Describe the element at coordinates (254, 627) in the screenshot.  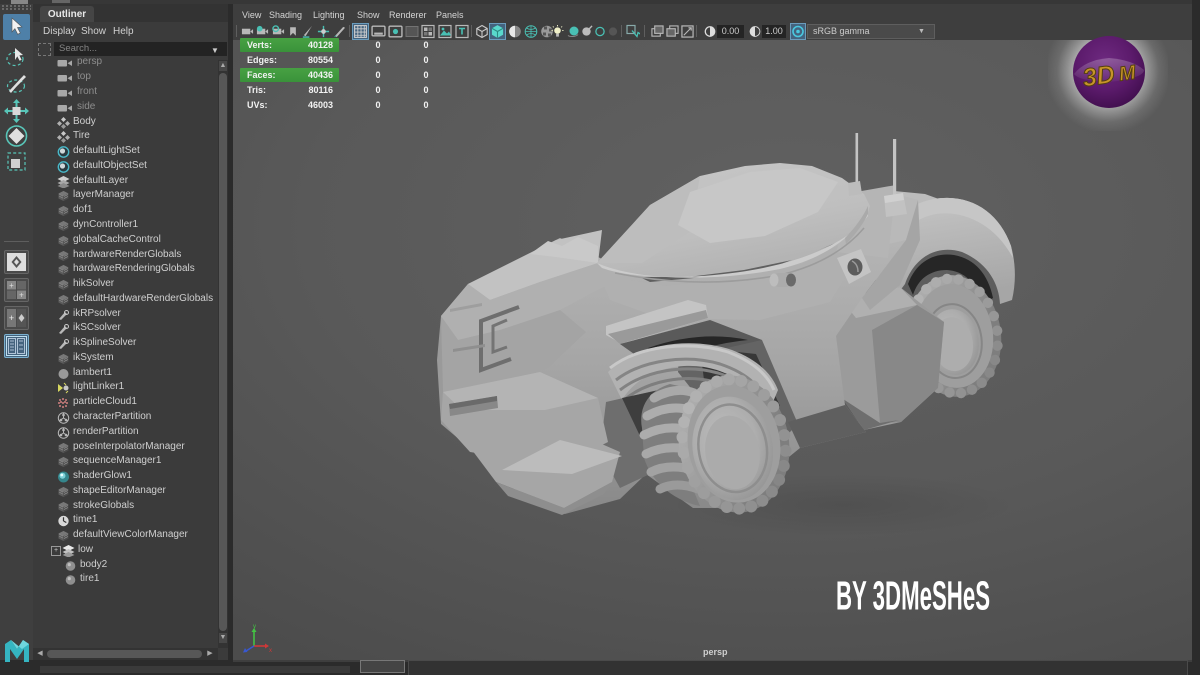
I see `svg-text: y` at that location.